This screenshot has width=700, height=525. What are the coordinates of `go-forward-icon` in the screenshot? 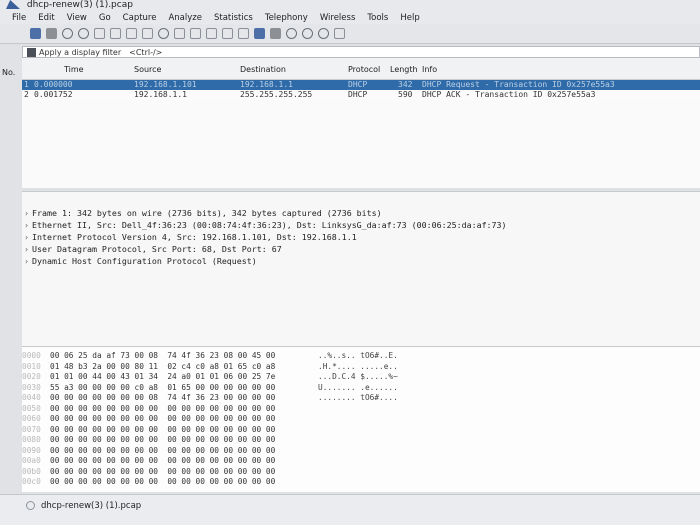 It's located at (195, 33).